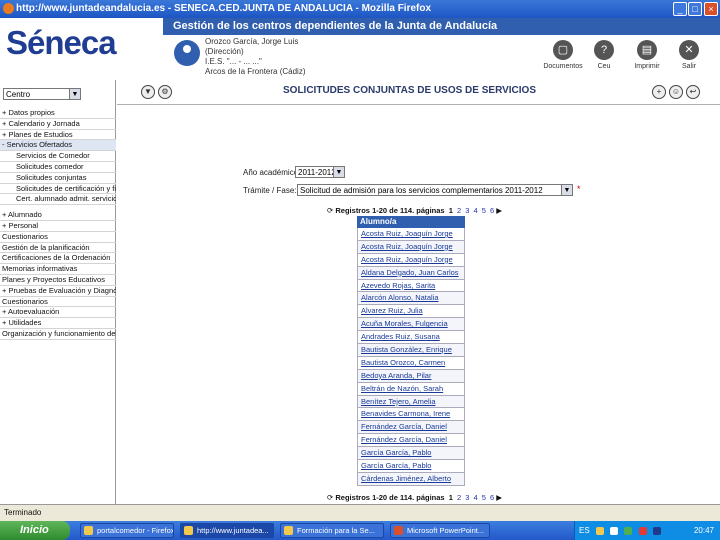 The height and width of the screenshot is (540, 720). What do you see at coordinates (411, 376) in the screenshot?
I see `list-item: Bedoya Aranda, Pilar` at bounding box center [411, 376].